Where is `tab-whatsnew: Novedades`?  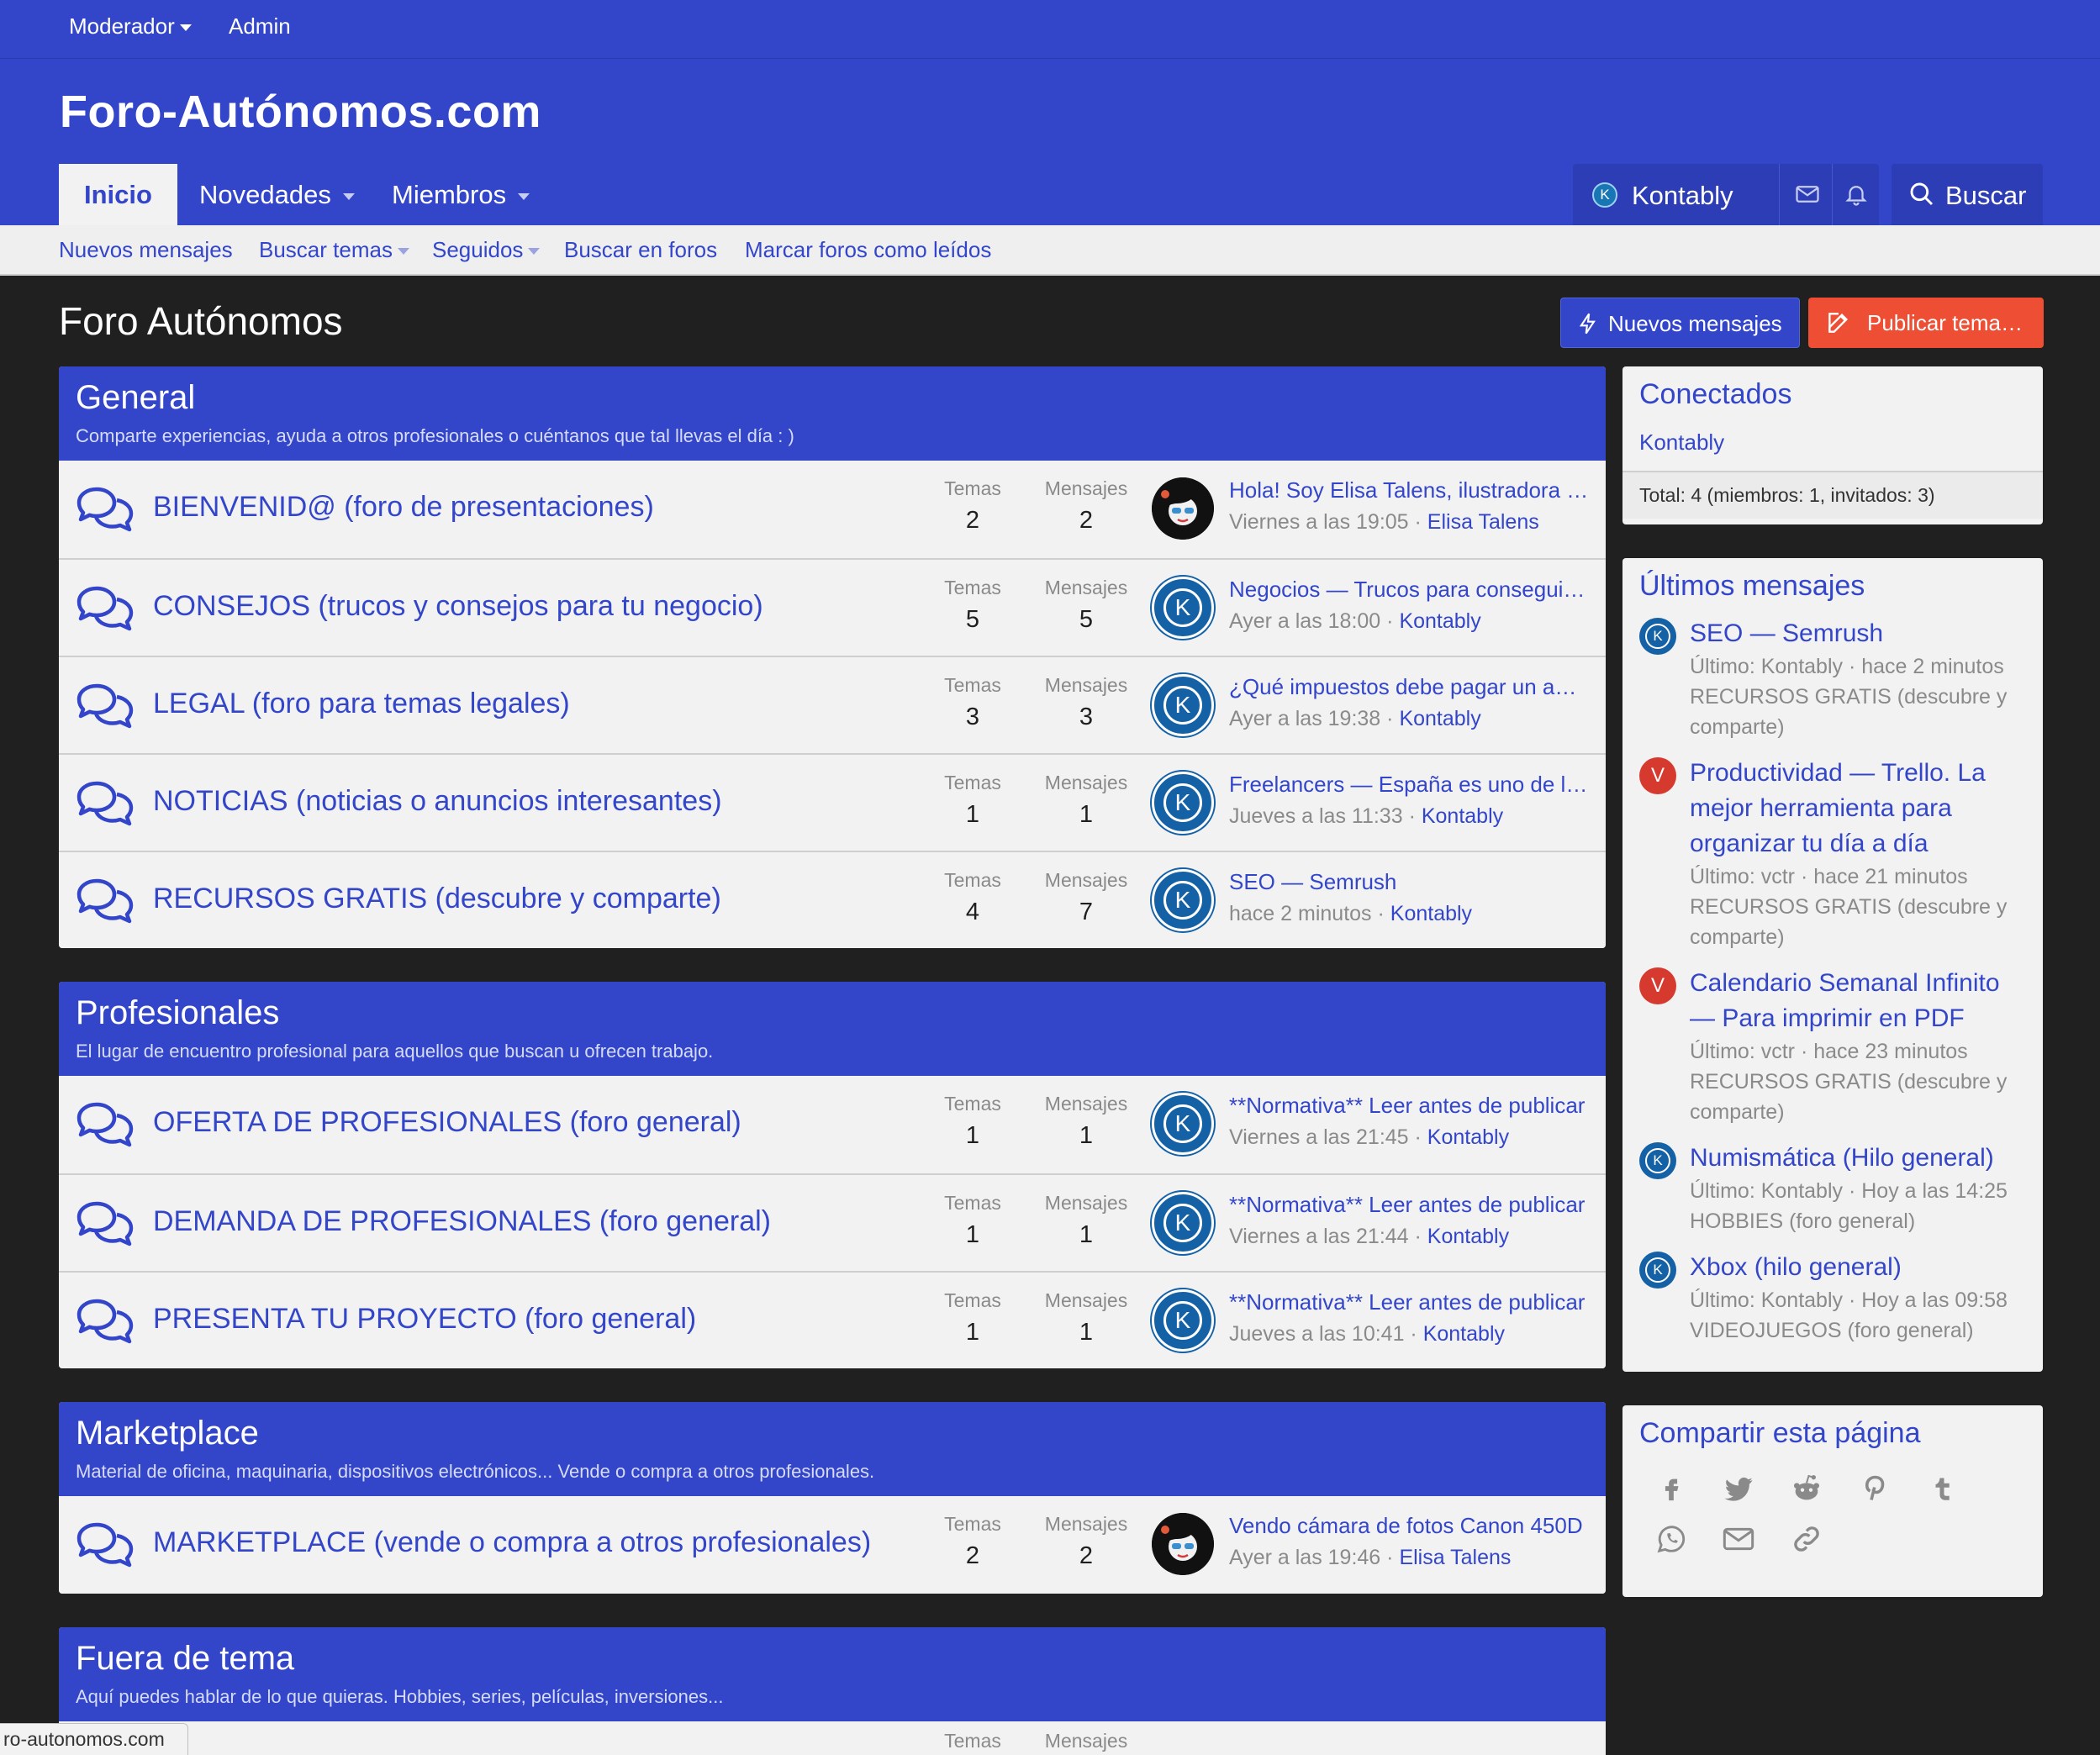
tab-whatsnew: Novedades is located at coordinates (277, 194).